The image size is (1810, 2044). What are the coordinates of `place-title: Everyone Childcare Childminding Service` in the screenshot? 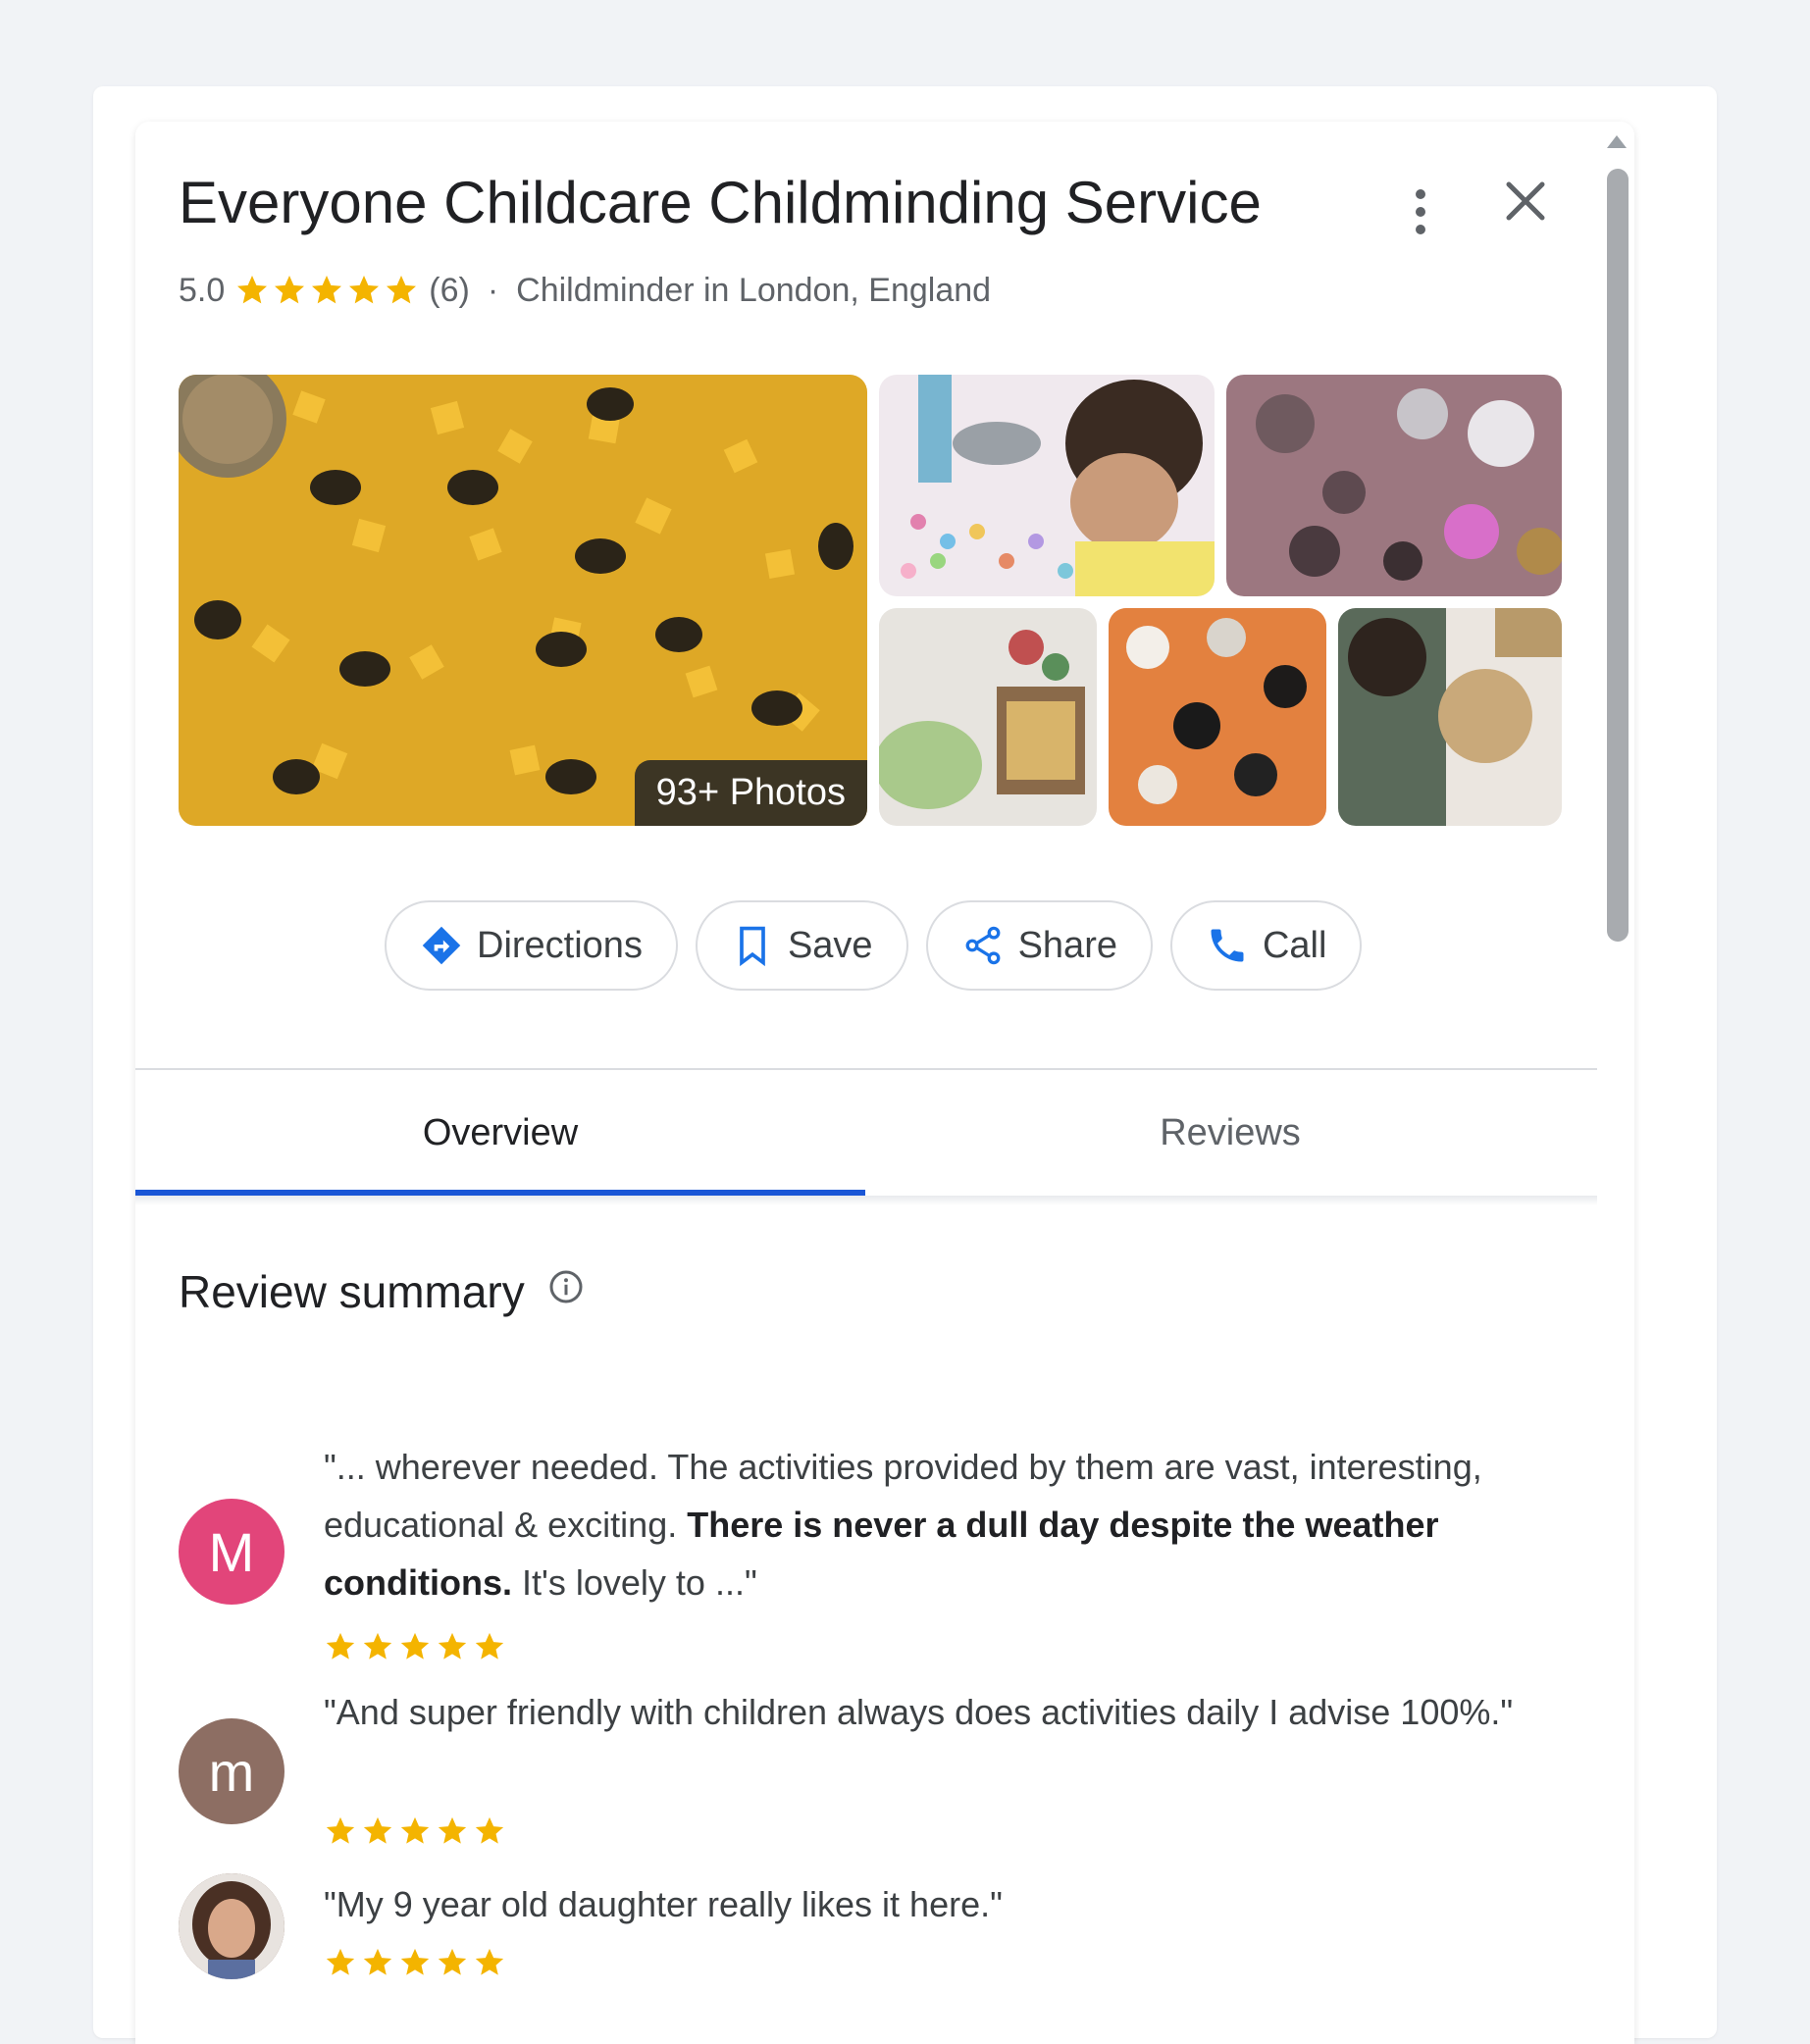 It's located at (720, 203).